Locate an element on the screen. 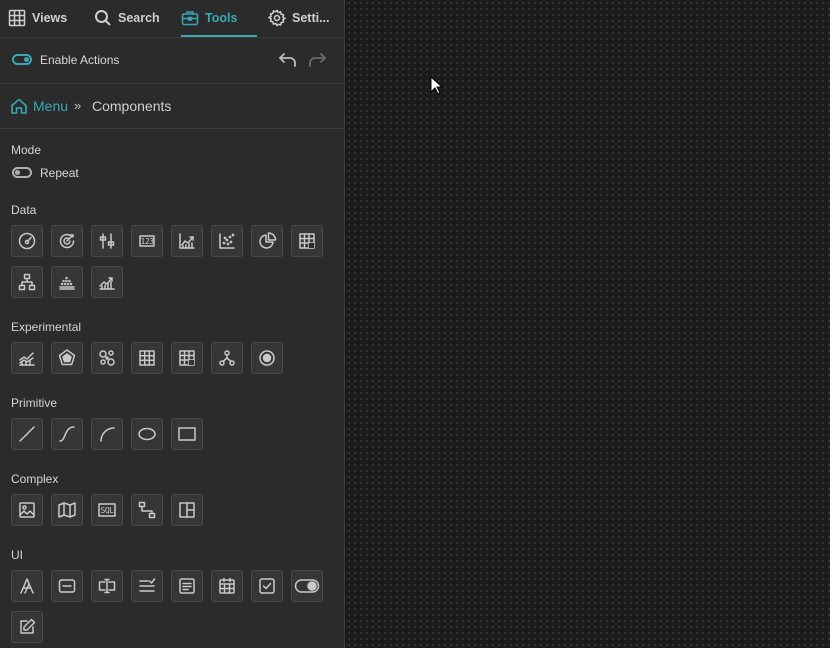  line-chart-icon is located at coordinates (187, 241).